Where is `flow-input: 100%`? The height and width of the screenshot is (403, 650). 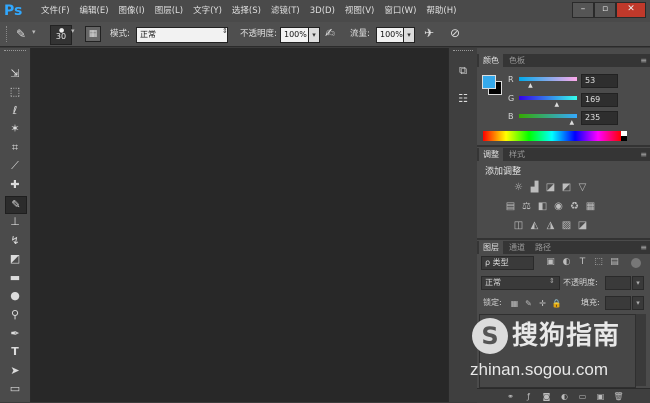
flow-input: 100% is located at coordinates (391, 35).